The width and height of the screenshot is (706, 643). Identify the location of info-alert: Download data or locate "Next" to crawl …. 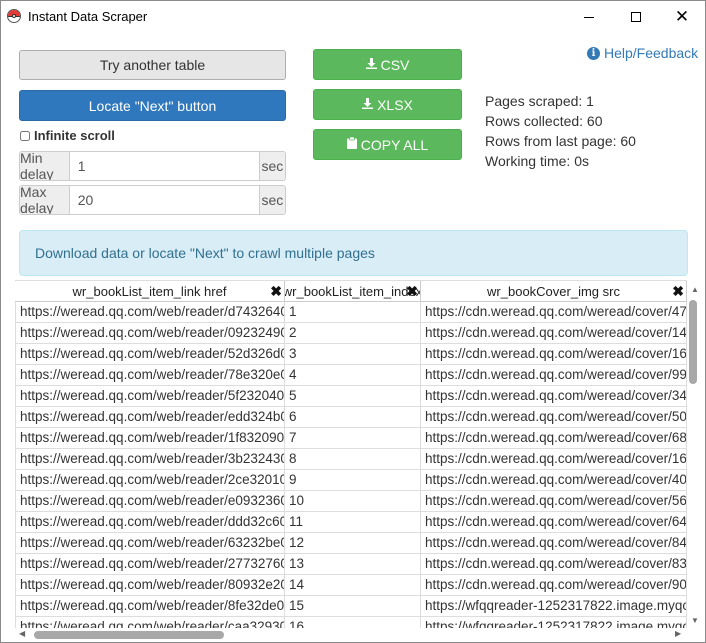
(353, 253).